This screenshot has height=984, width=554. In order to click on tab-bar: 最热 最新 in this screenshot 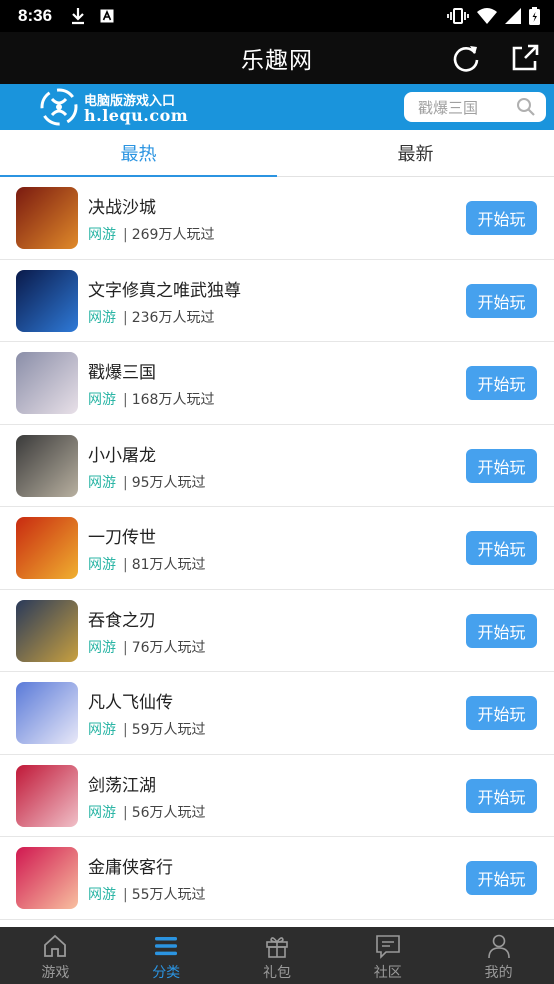, I will do `click(277, 153)`.